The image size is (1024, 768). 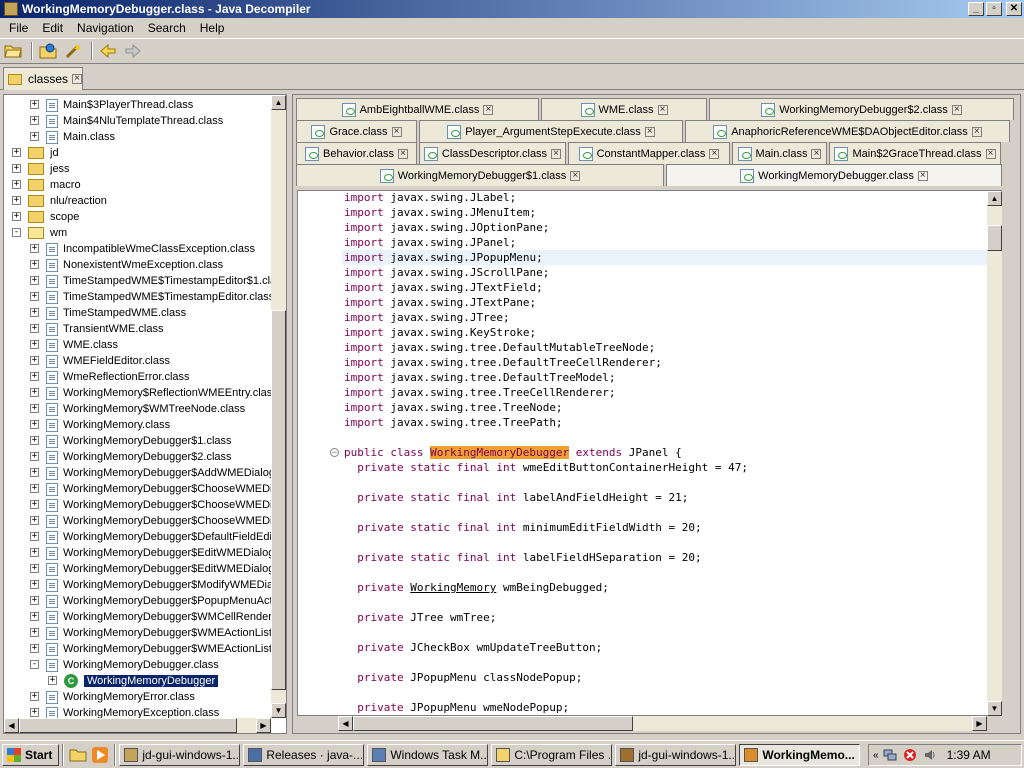 What do you see at coordinates (113, 121) in the screenshot?
I see `tree-row: + Main$4NluTemplateThread.class` at bounding box center [113, 121].